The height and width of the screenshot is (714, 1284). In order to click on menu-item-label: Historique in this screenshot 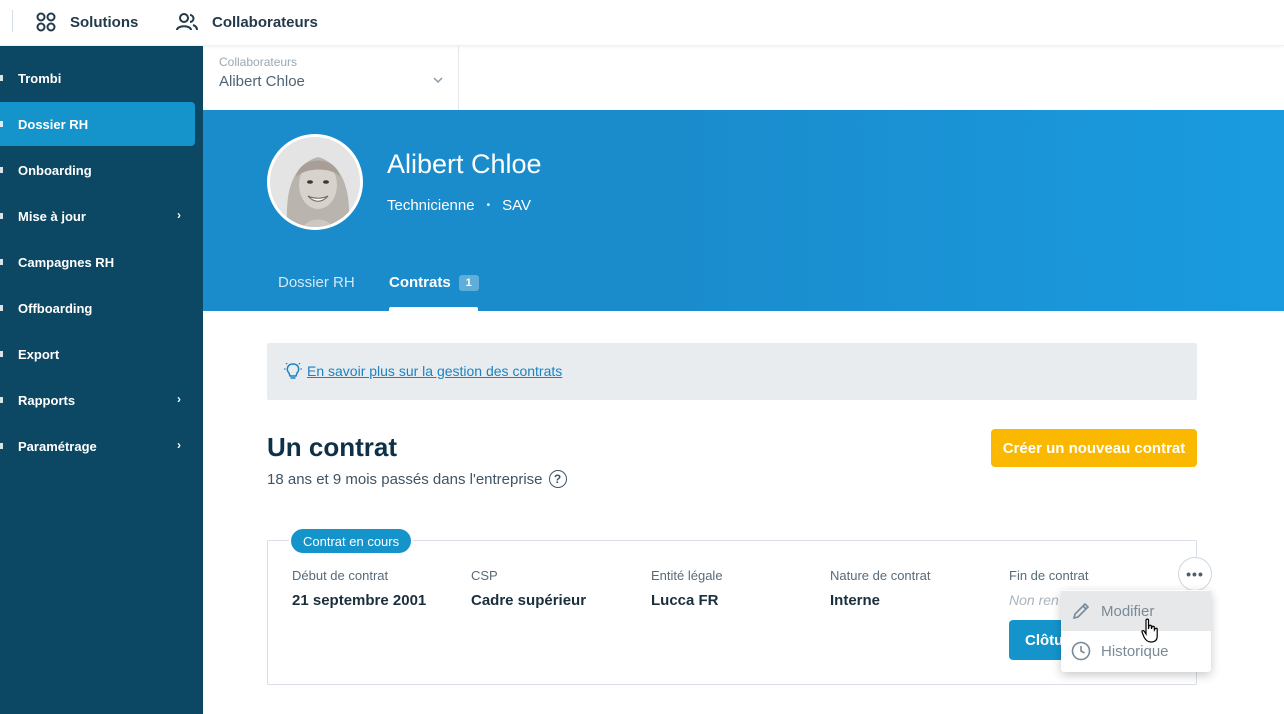, I will do `click(1135, 651)`.